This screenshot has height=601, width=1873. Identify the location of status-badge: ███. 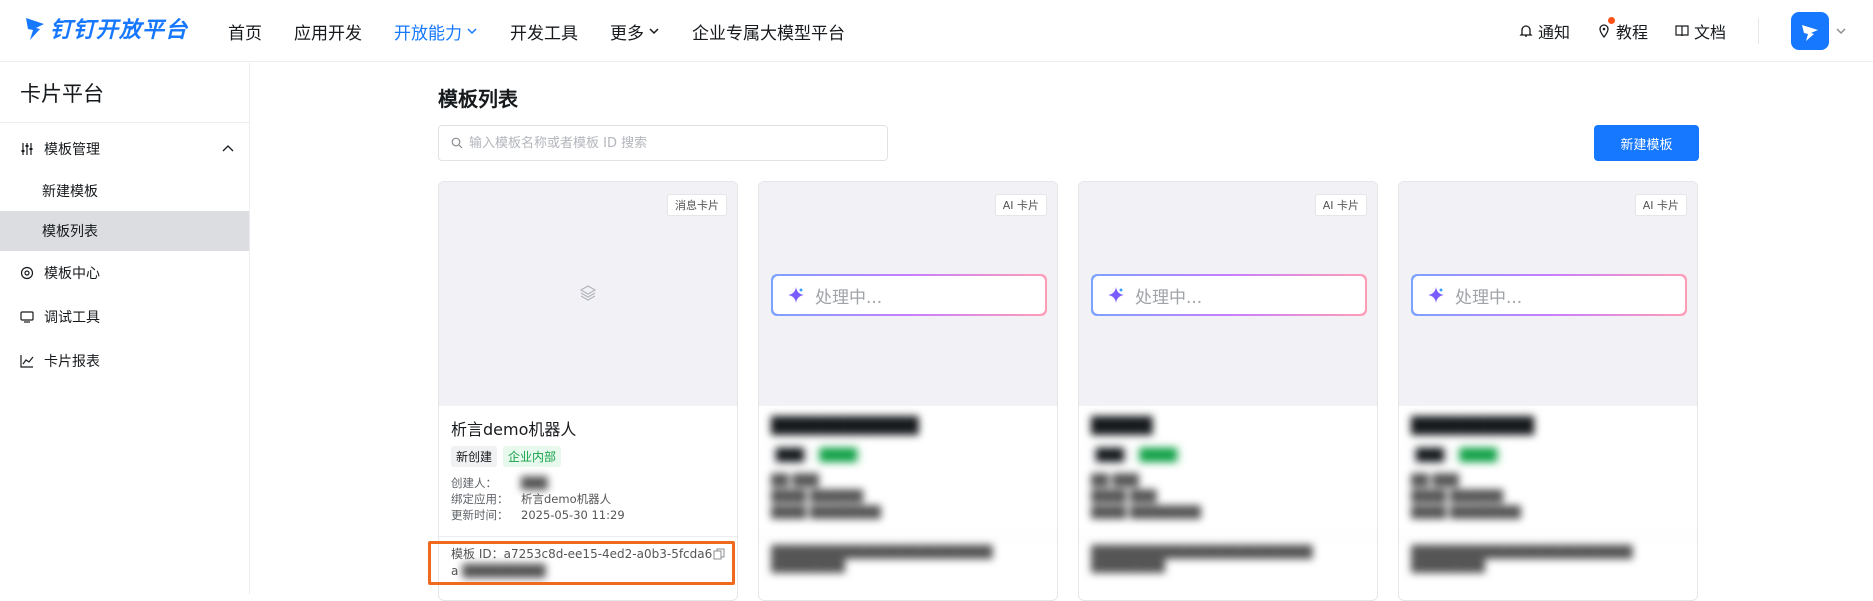
(1110, 455).